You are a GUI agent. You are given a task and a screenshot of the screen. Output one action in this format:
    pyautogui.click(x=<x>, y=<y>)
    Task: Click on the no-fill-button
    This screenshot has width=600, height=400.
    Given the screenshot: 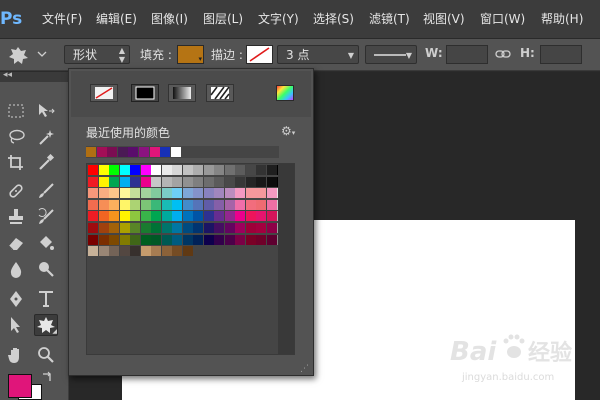 What is the action you would take?
    pyautogui.click(x=104, y=93)
    